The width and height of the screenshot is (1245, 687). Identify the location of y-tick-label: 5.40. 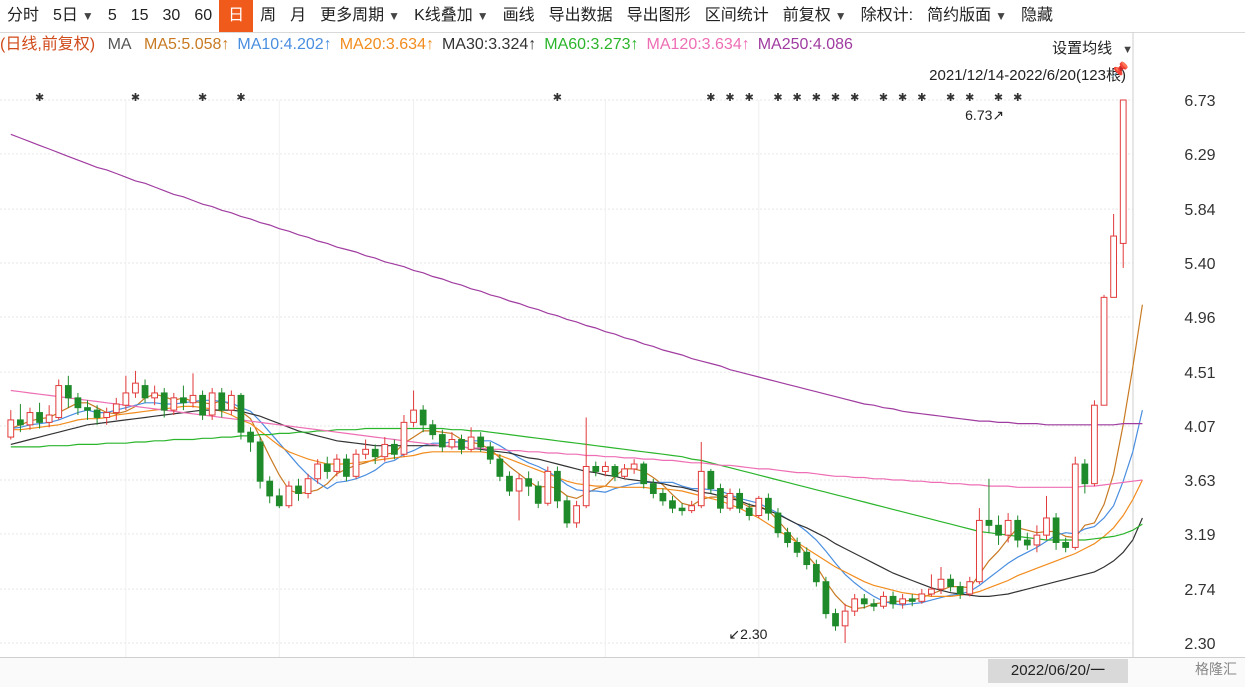
(1199, 264).